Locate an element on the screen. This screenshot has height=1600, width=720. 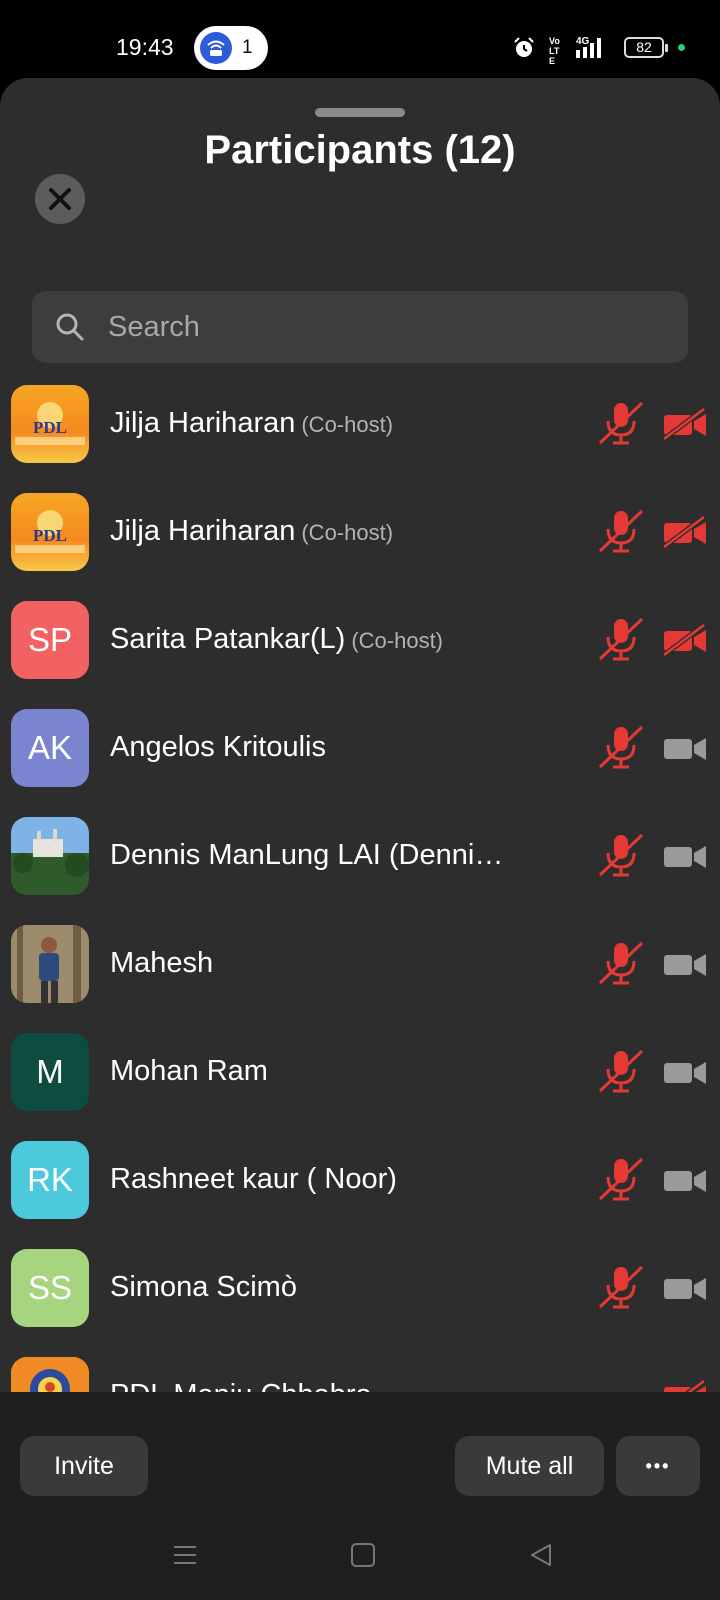
participant-name: Mahesh is located at coordinates (161, 963).